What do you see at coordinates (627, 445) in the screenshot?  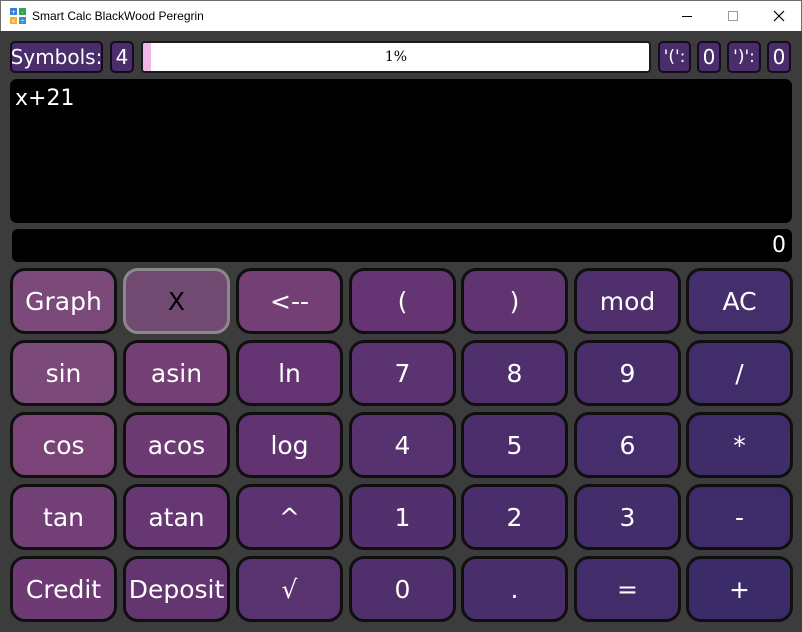 I see `digit-6-button: 6` at bounding box center [627, 445].